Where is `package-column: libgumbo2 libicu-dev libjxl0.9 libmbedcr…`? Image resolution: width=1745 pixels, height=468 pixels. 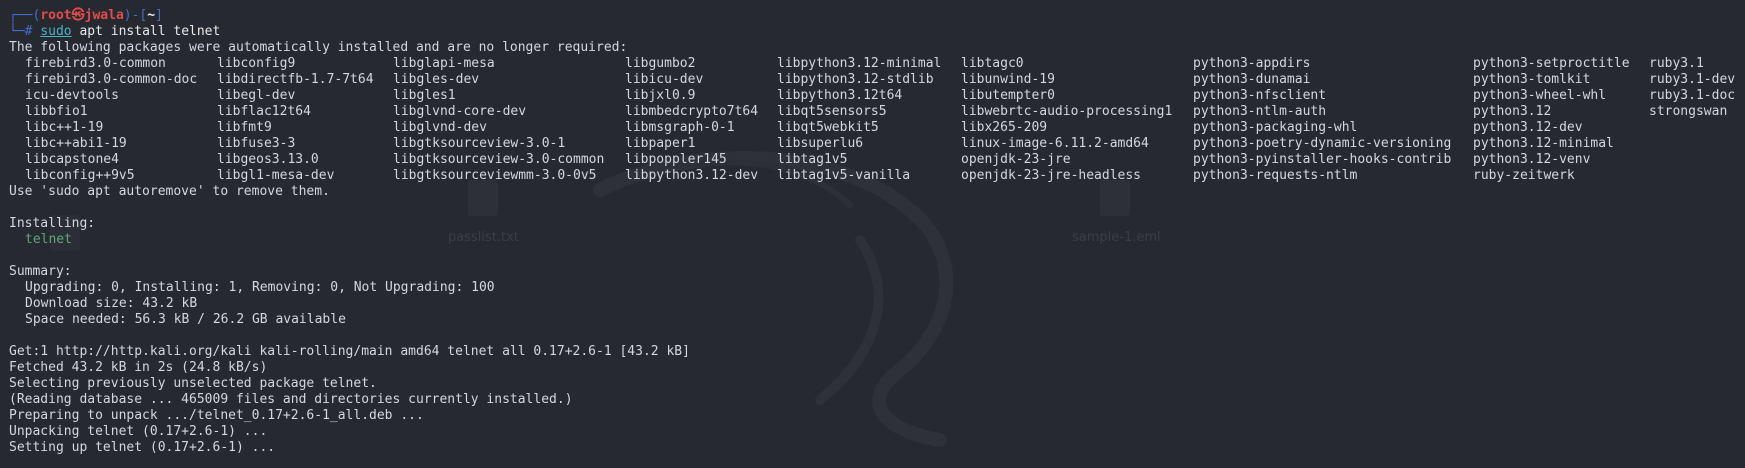
package-column: libgumbo2 libicu-dev libjxl0.9 libmbedcr… is located at coordinates (691, 120).